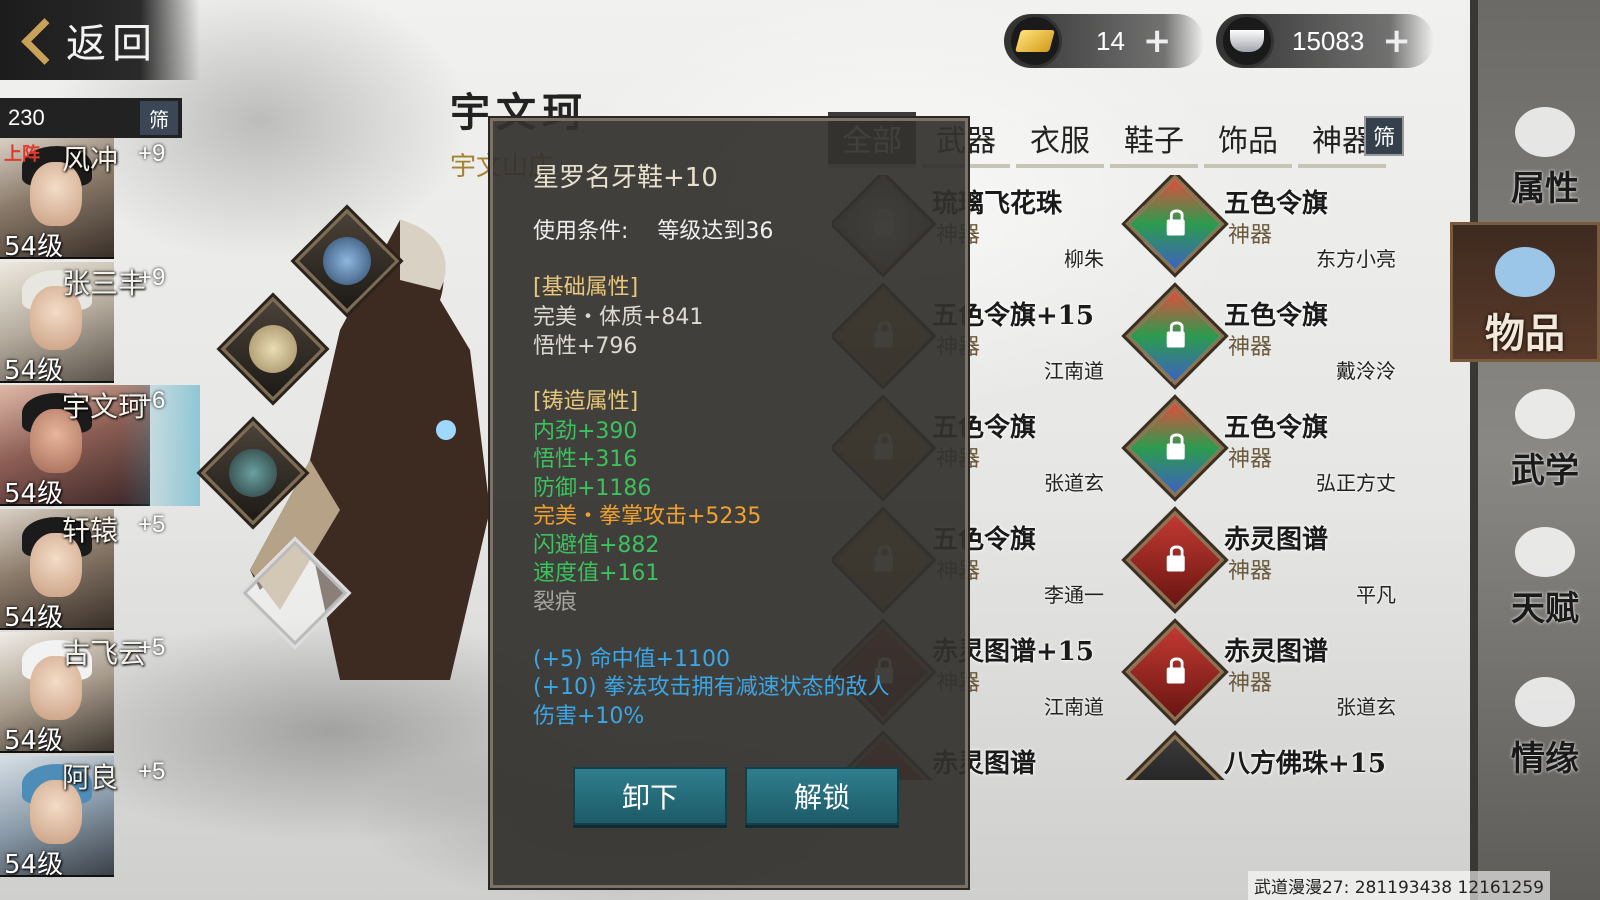  I want to click on hero-card: 轩辕 +5 54级, so click(105, 570).